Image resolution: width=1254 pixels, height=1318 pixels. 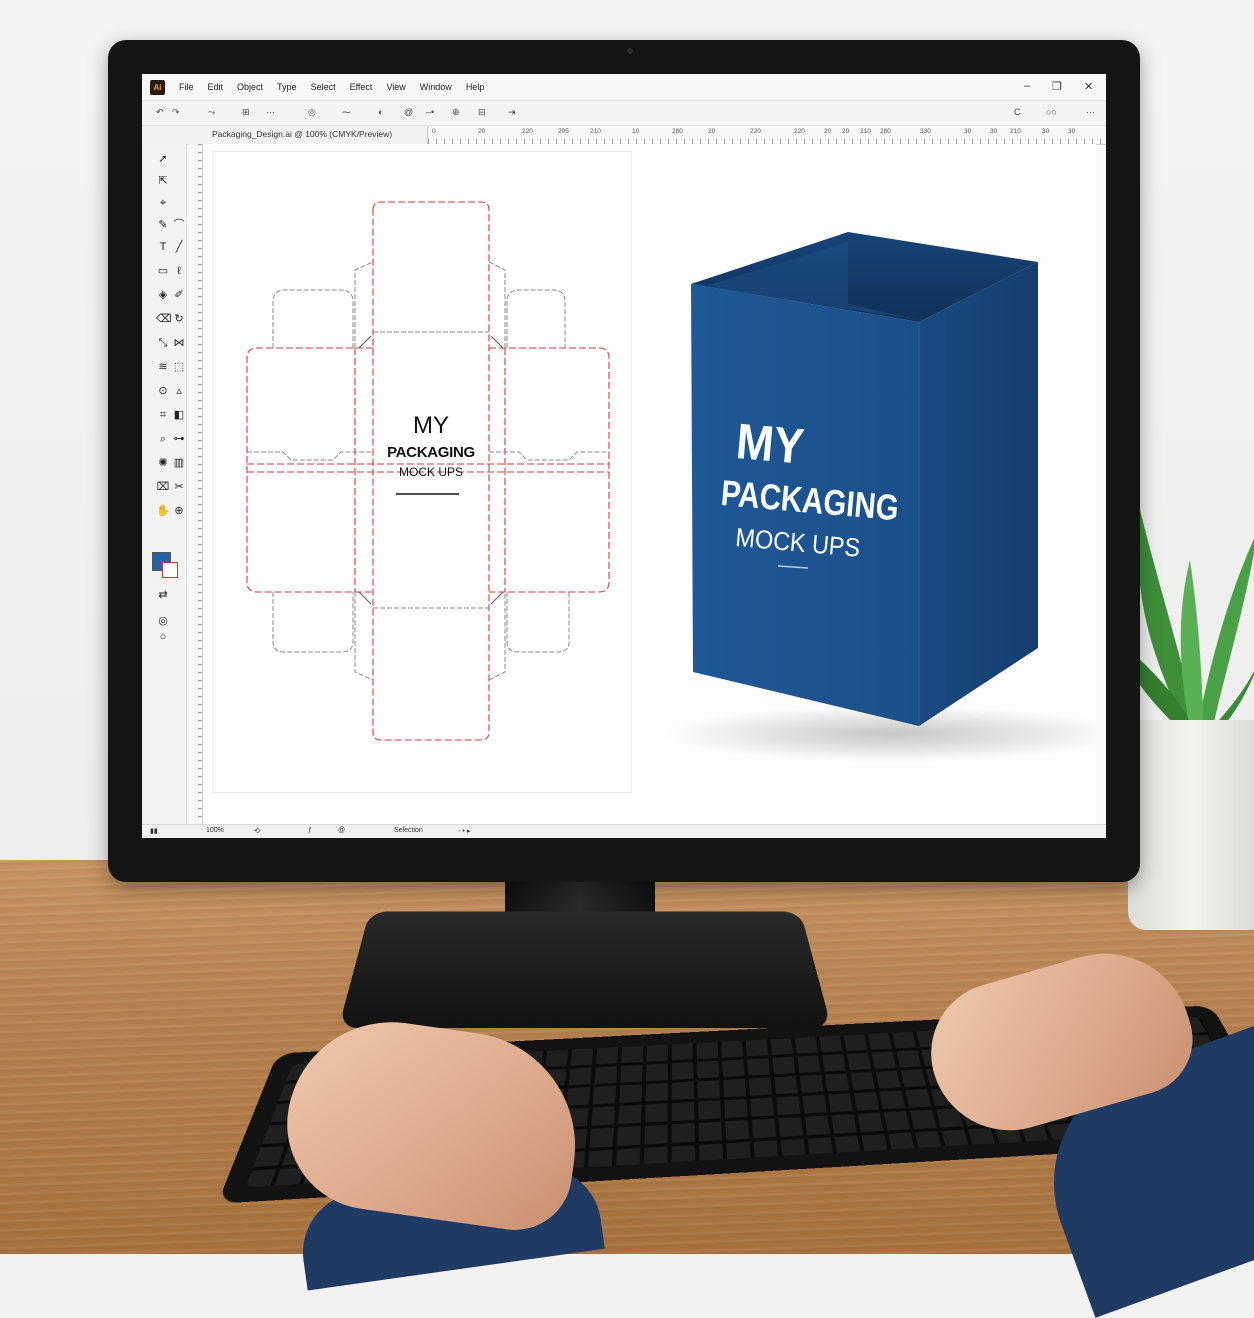 I want to click on plant-pot, so click(x=1191, y=825).